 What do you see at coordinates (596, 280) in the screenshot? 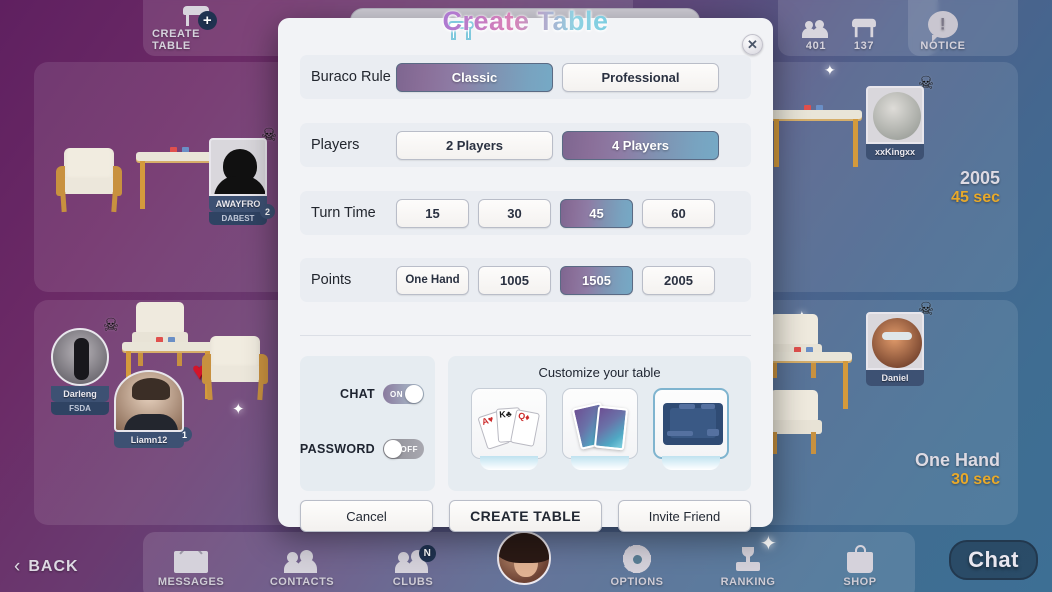
I see `option-points-1505: 1505` at bounding box center [596, 280].